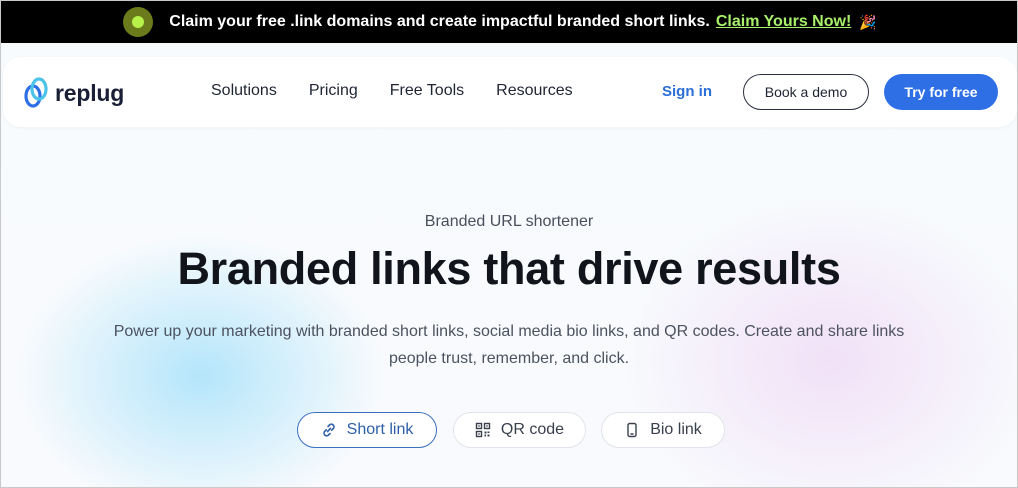 Image resolution: width=1018 pixels, height=488 pixels. I want to click on link-icon, so click(328, 430).